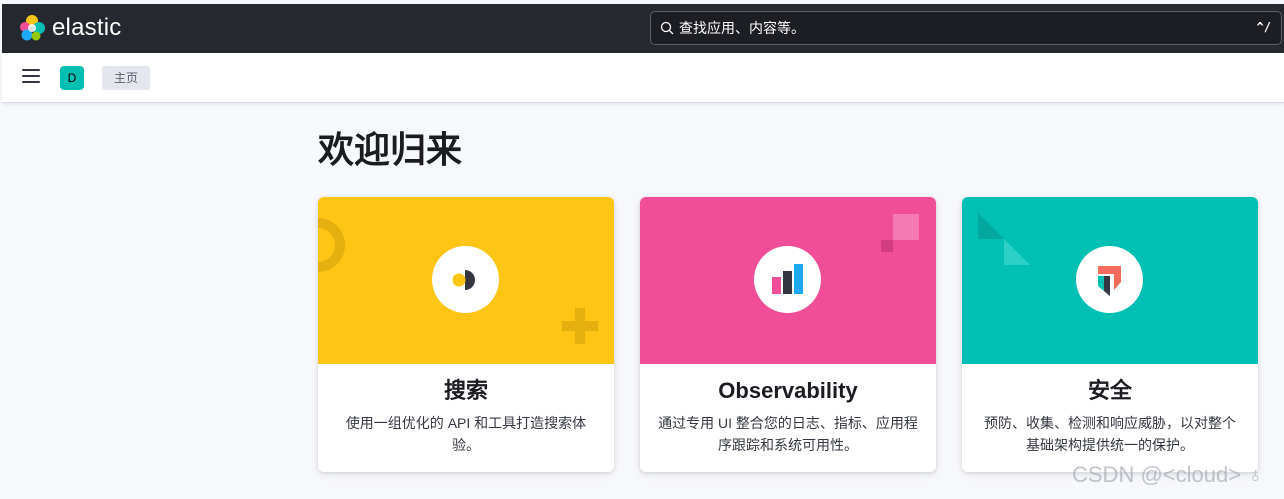 The height and width of the screenshot is (499, 1284). I want to click on card-search: 搜索 使用一组优化的 API 和工具打造搜索体验。, so click(466, 334).